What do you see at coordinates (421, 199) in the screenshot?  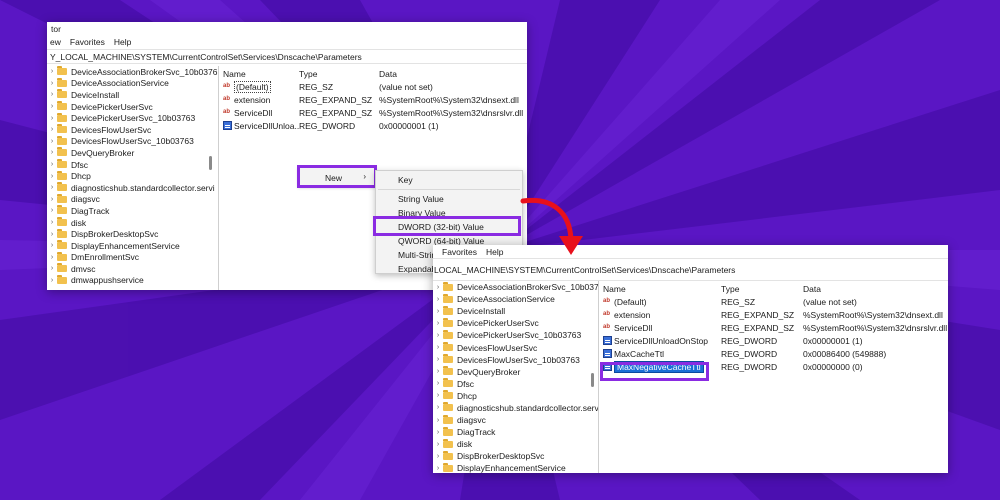 I see `submenu-string-value: String Value` at bounding box center [421, 199].